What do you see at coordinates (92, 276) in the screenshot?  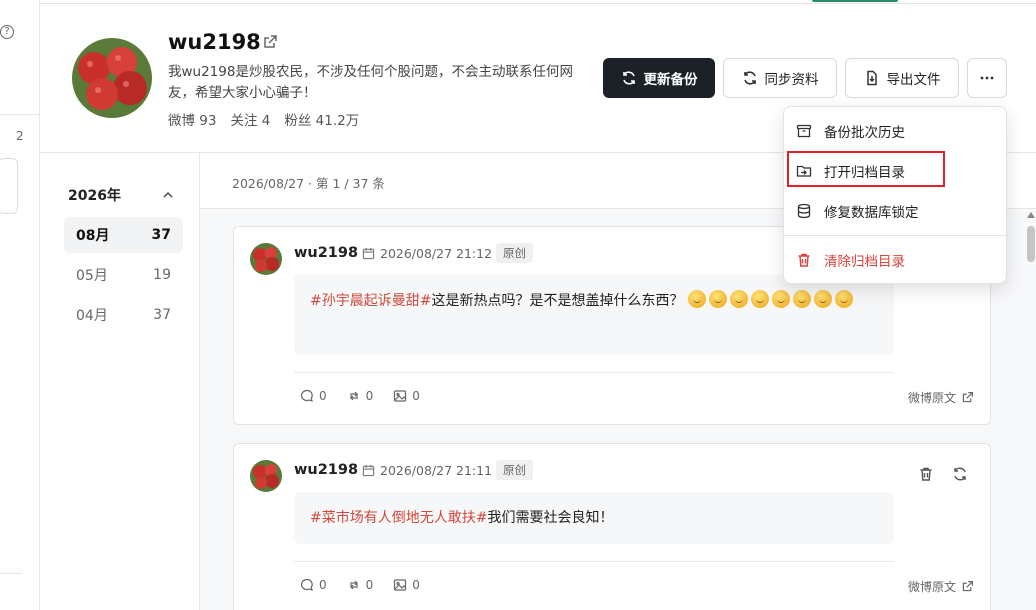 I see `month-label: 05月` at bounding box center [92, 276].